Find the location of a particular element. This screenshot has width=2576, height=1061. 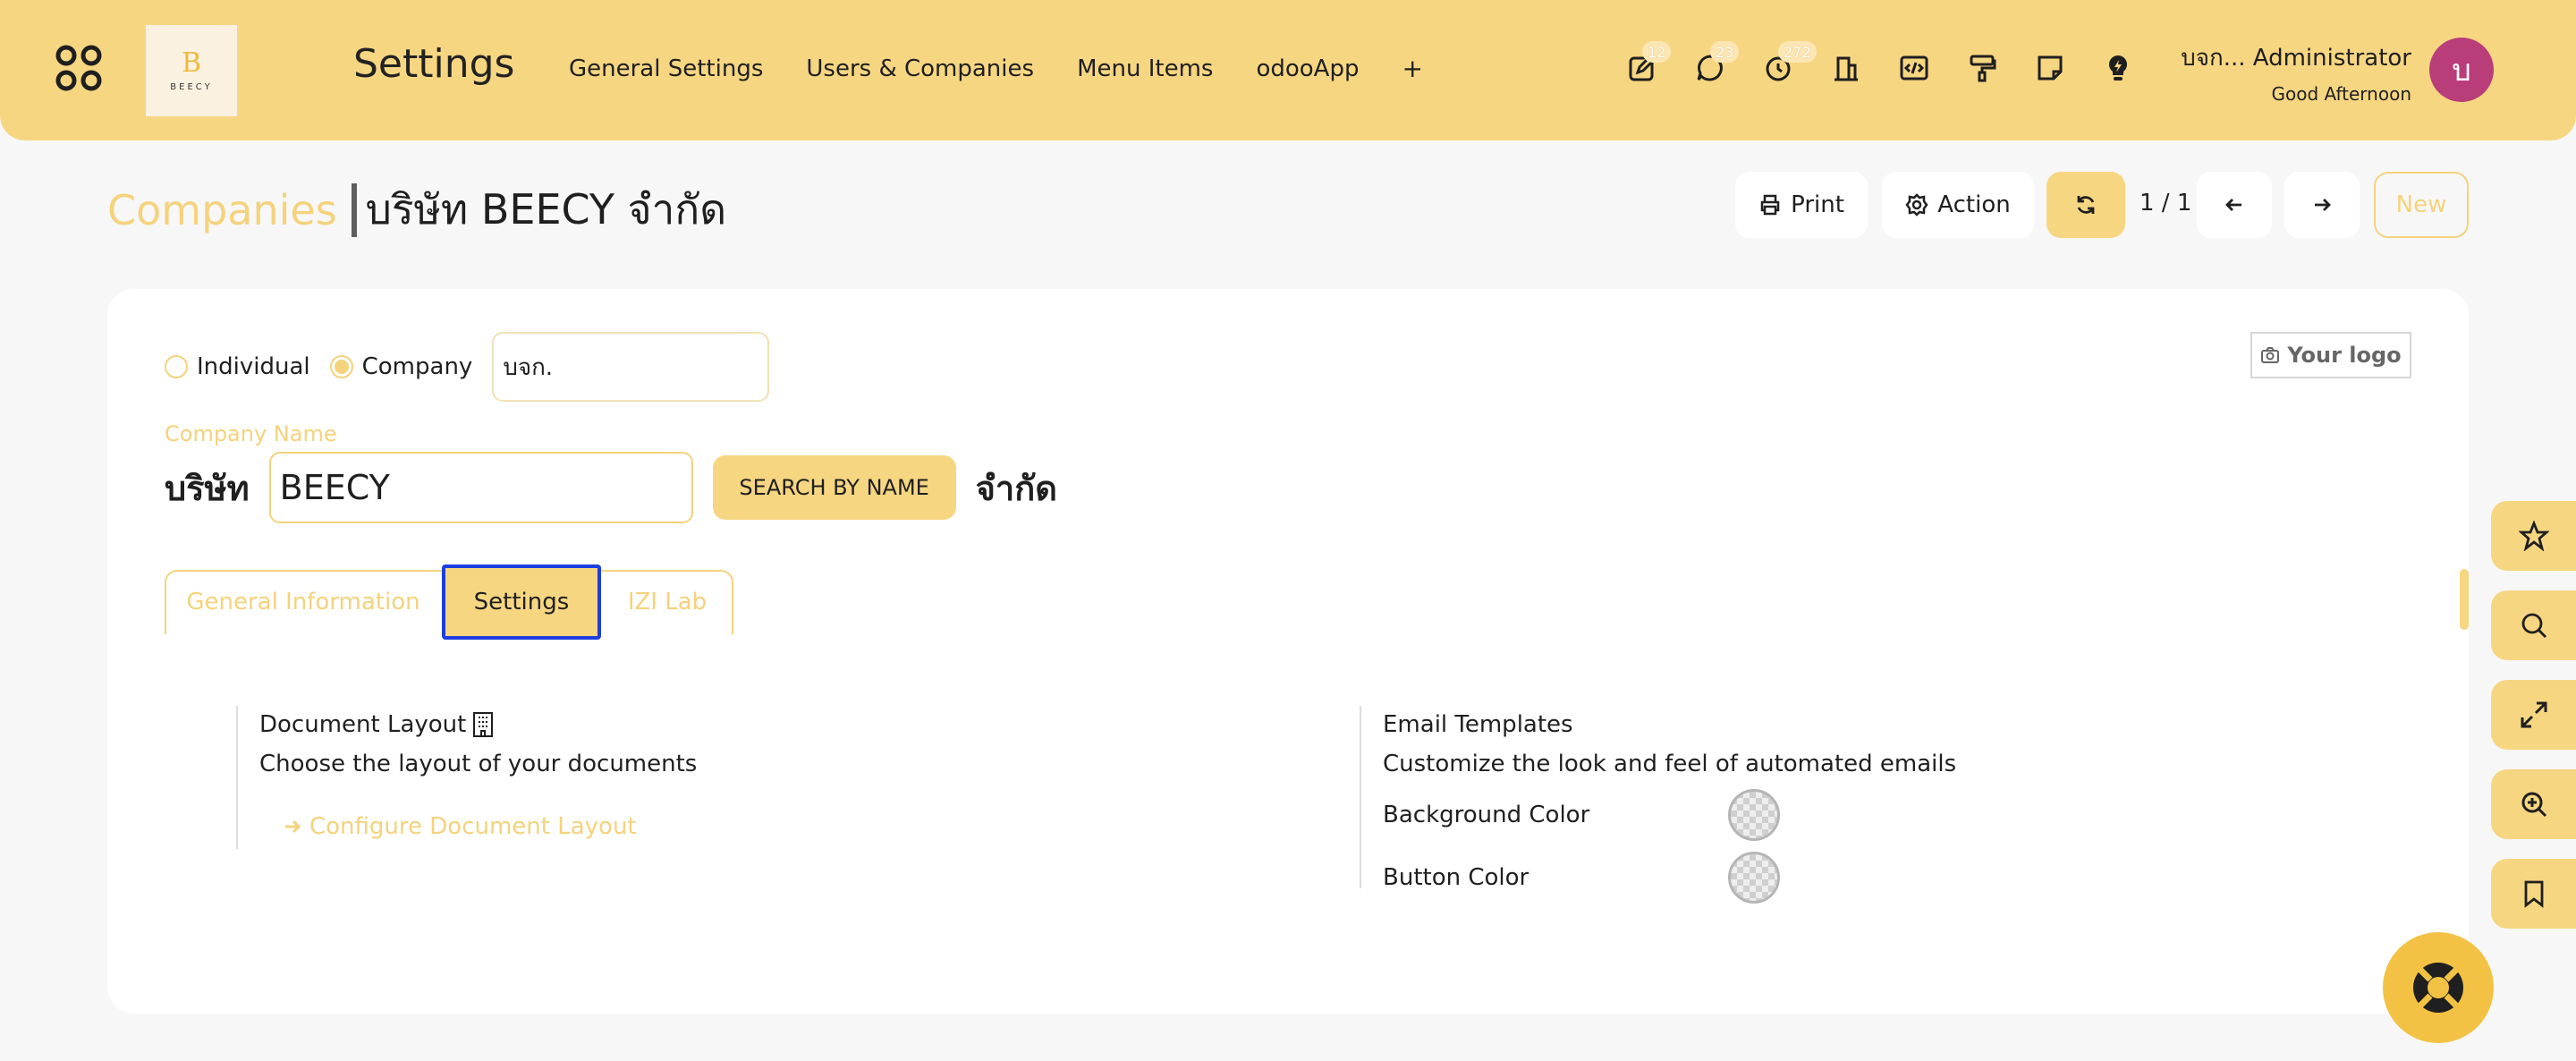

tips-icon is located at coordinates (2118, 68).